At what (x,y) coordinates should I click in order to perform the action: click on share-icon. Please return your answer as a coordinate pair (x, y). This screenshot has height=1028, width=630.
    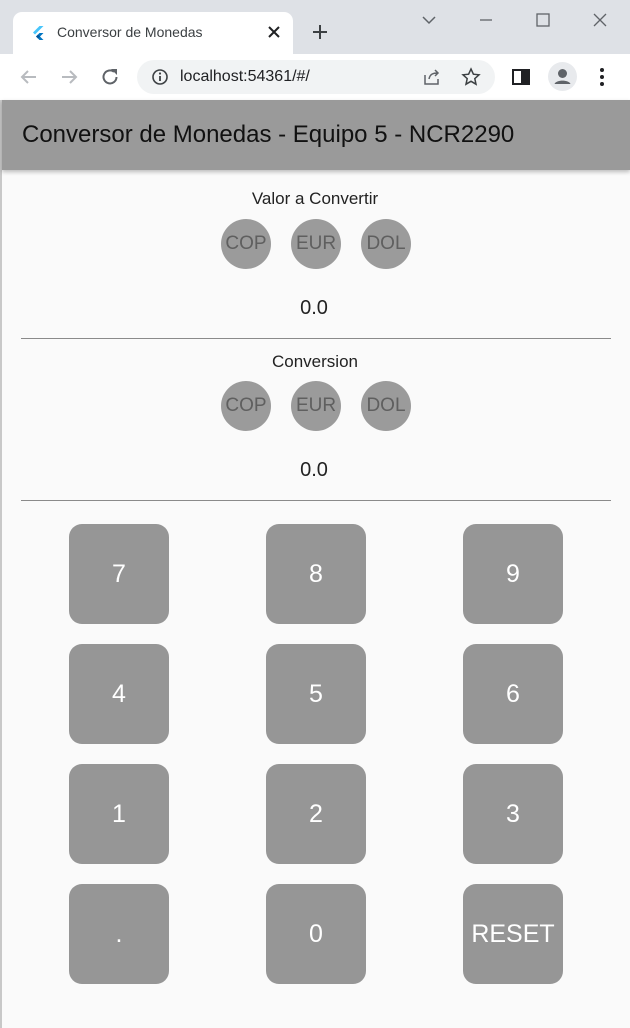
    Looking at the image, I should click on (432, 77).